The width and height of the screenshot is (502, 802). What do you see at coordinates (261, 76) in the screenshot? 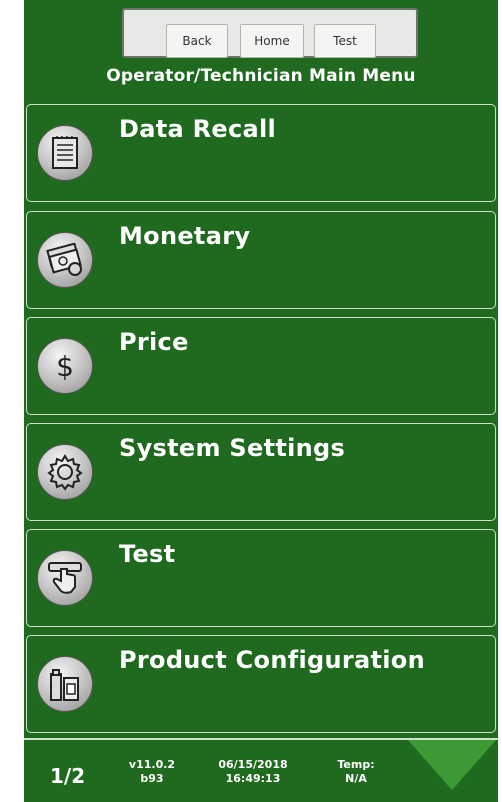
I see `page-title: Operator/Technician Main Menu` at bounding box center [261, 76].